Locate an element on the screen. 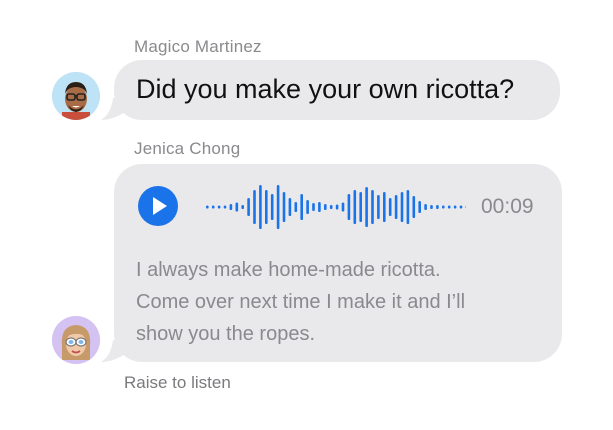 The image size is (613, 430). message-text: Did you make your own ricotta? is located at coordinates (325, 89).